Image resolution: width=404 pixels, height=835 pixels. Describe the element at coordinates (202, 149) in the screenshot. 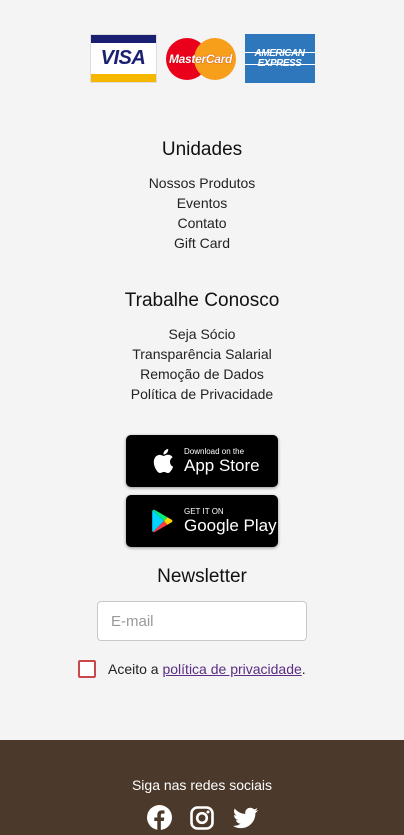

I see `unidades-title: Unidades` at that location.